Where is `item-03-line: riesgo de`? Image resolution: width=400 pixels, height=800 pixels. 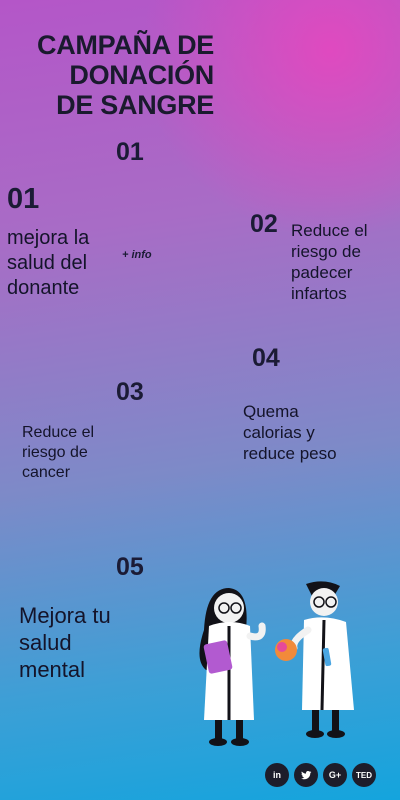 item-03-line: riesgo de is located at coordinates (55, 452).